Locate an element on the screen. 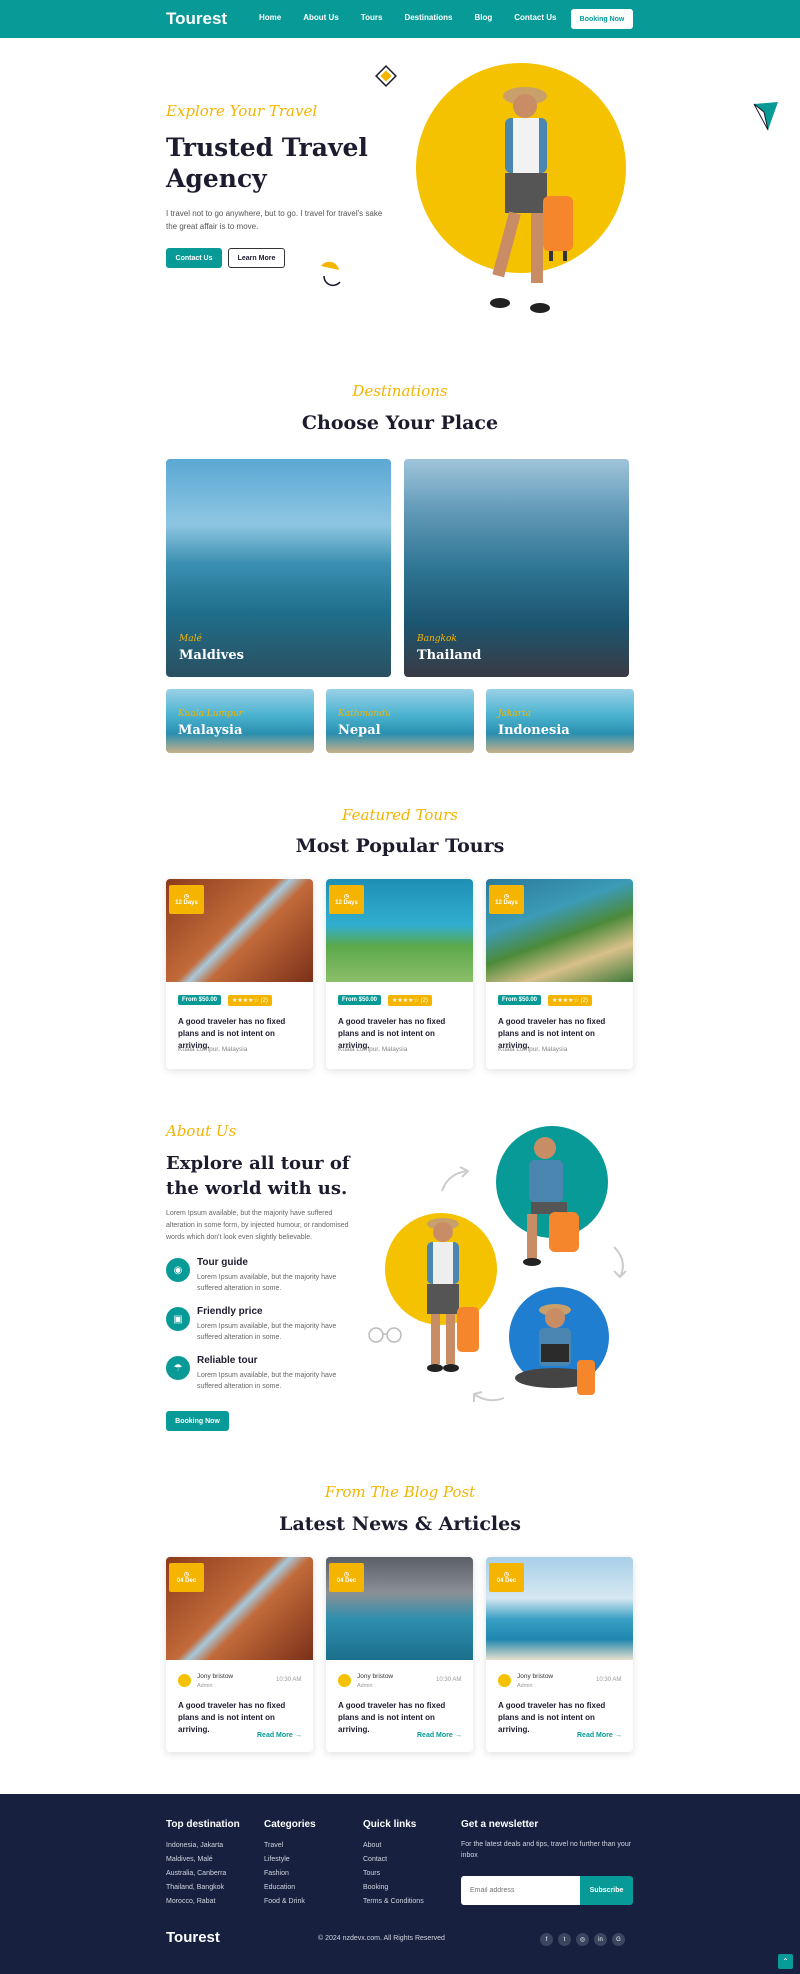 The image size is (800, 1974). destination-name: Nepal is located at coordinates (359, 730).